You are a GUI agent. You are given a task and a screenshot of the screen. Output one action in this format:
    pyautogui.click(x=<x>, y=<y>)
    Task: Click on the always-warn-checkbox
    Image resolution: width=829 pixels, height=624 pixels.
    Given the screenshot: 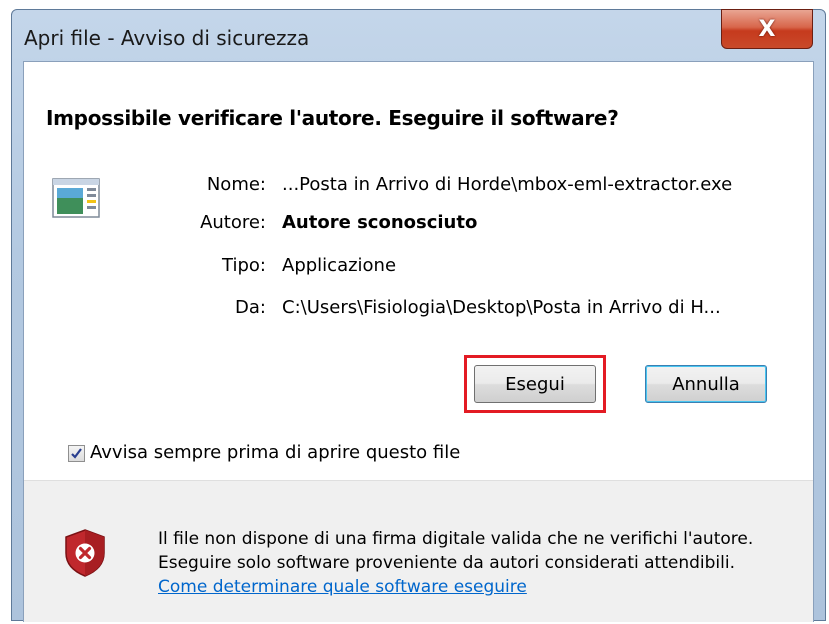 What is the action you would take?
    pyautogui.click(x=76, y=453)
    